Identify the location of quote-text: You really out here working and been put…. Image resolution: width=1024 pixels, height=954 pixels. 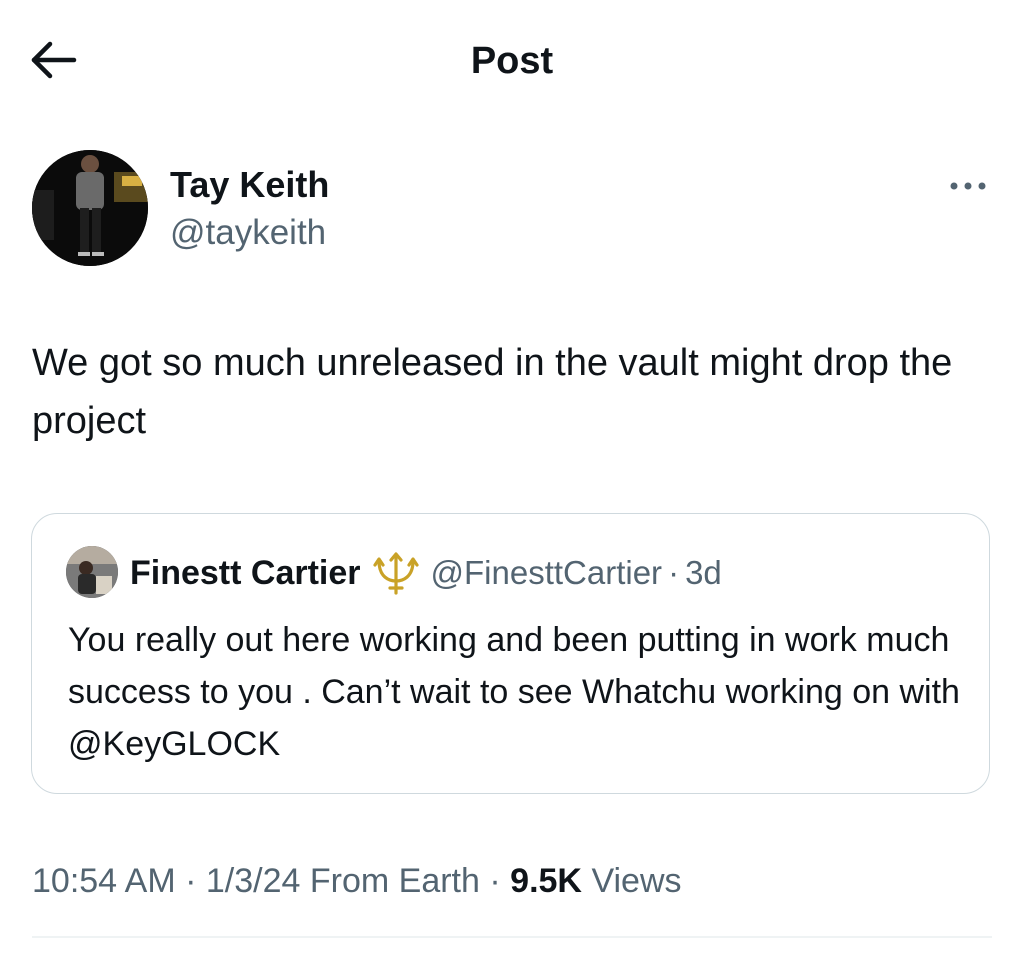
(514, 692).